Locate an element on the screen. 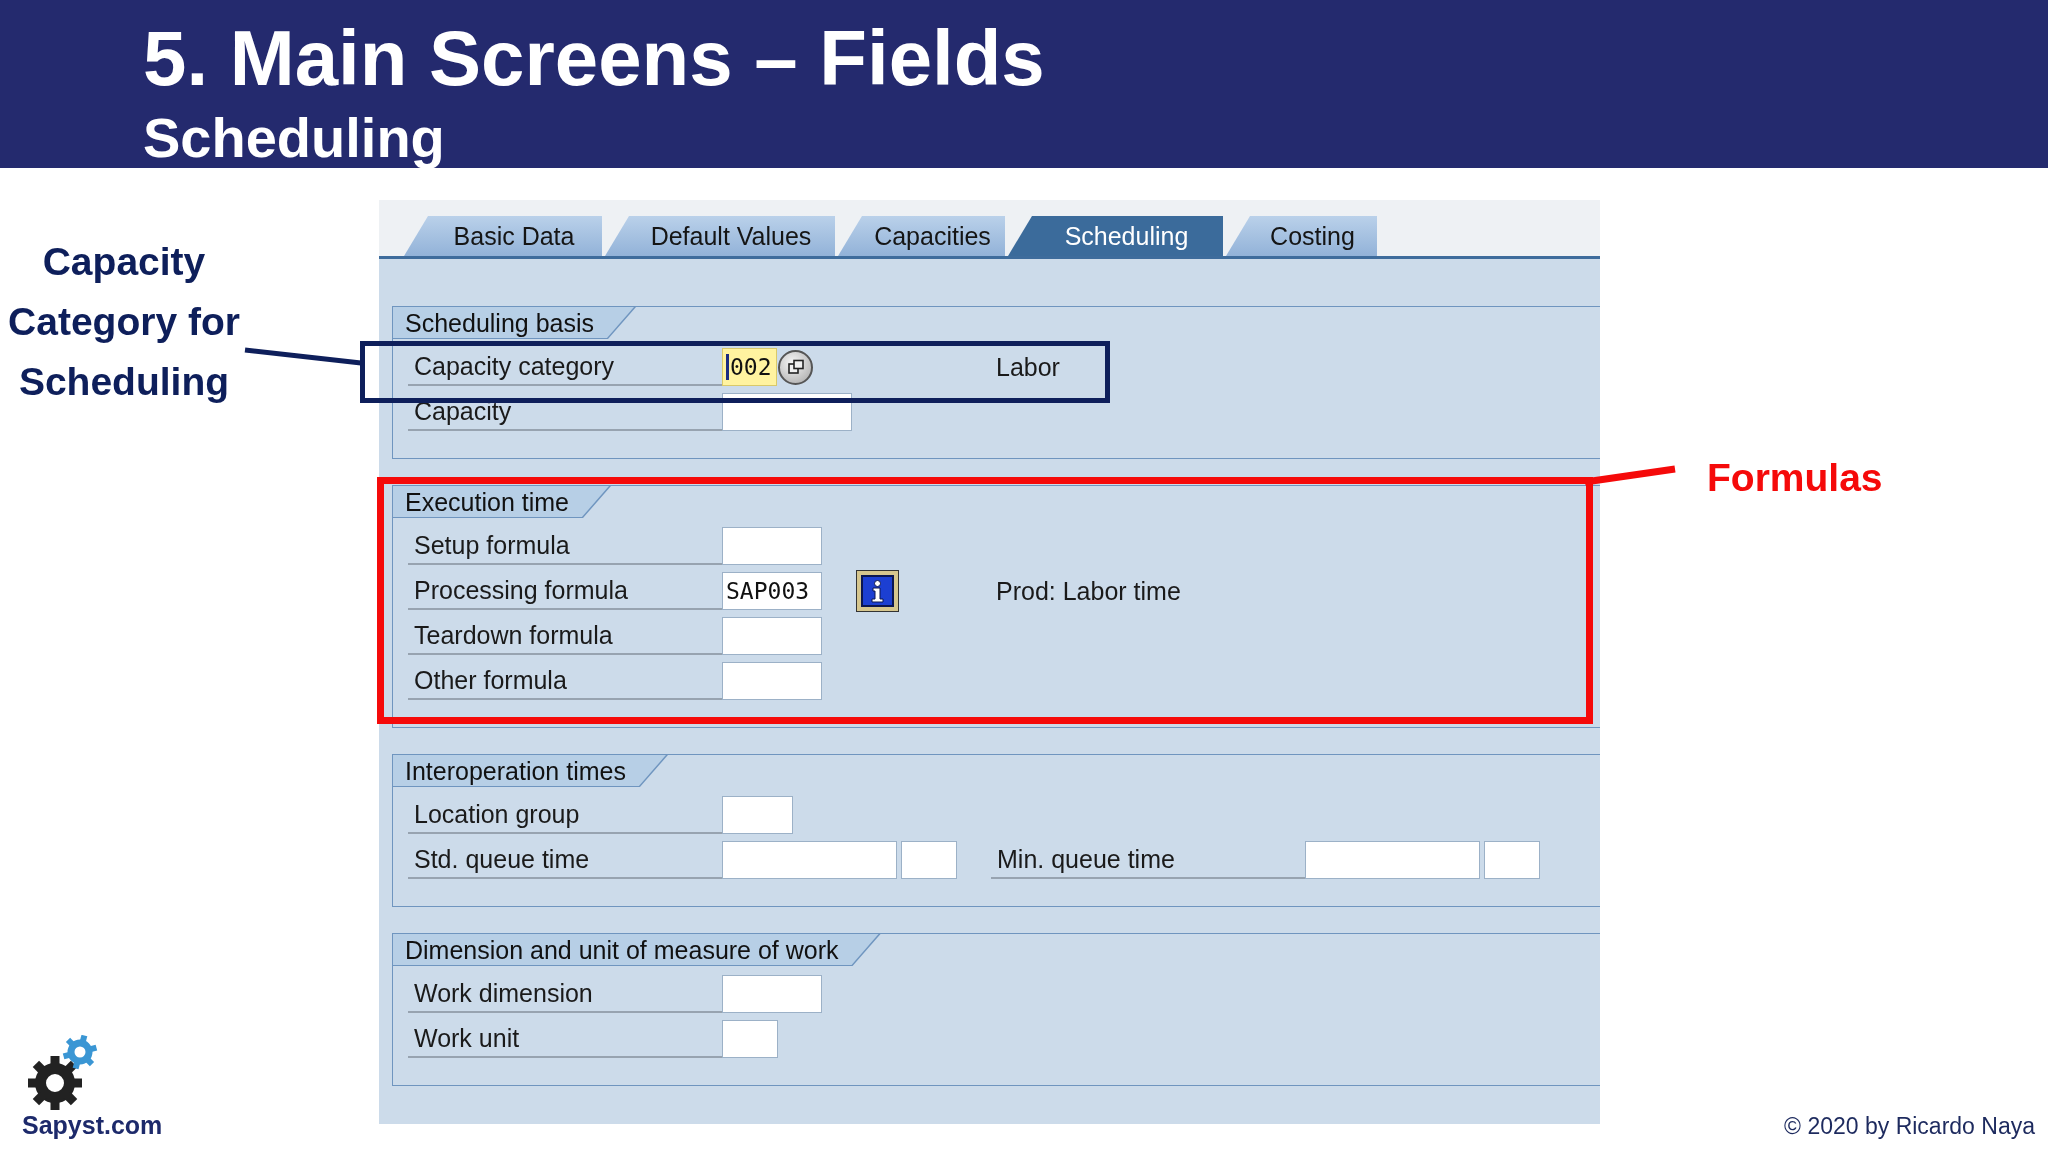 The image size is (2048, 1152). callout-text: Formulas is located at coordinates (1795, 478).